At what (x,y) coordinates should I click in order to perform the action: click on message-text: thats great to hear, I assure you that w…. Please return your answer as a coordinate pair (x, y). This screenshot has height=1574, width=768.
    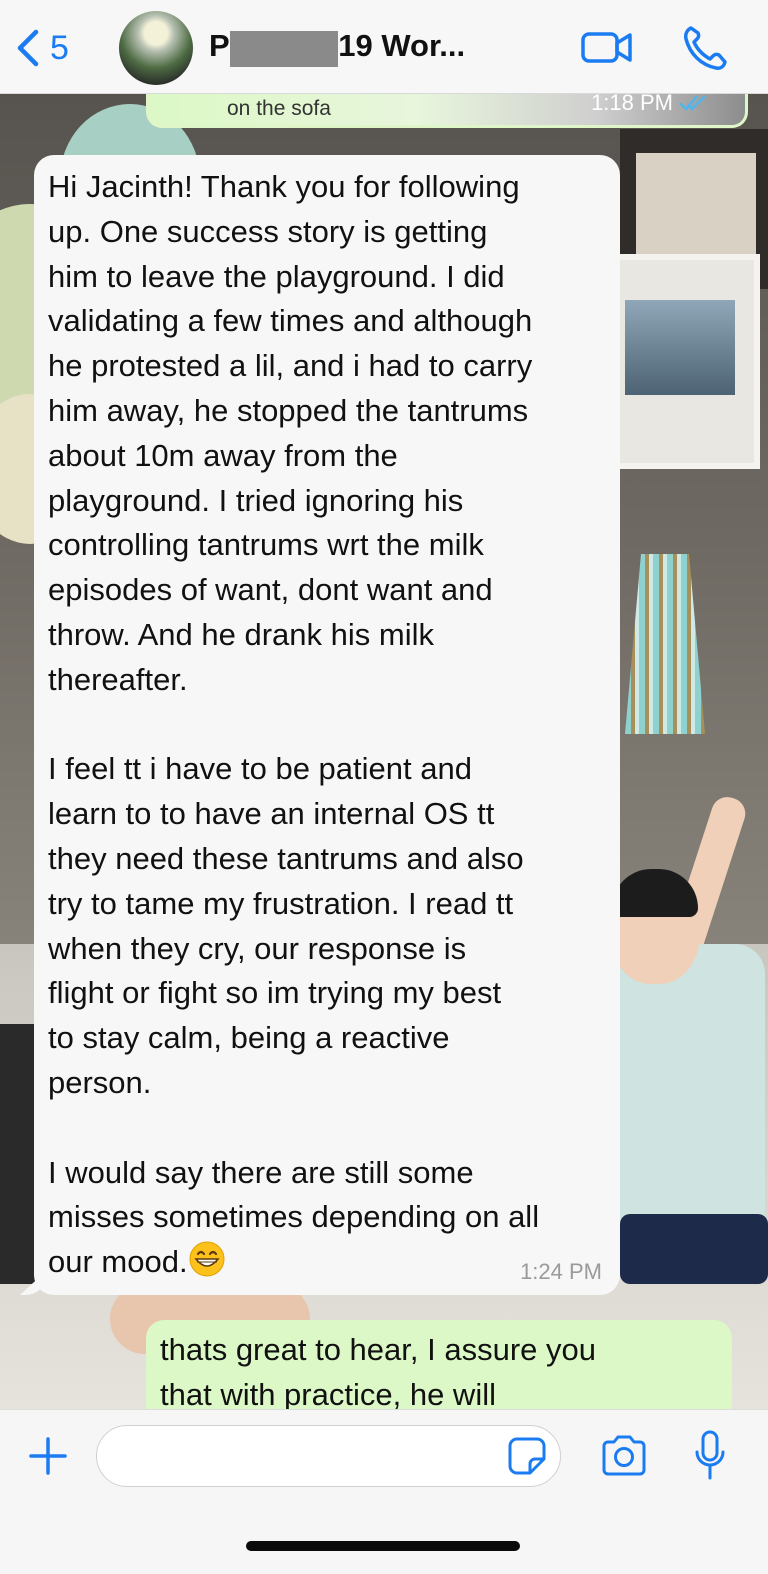
    Looking at the image, I should click on (378, 1370).